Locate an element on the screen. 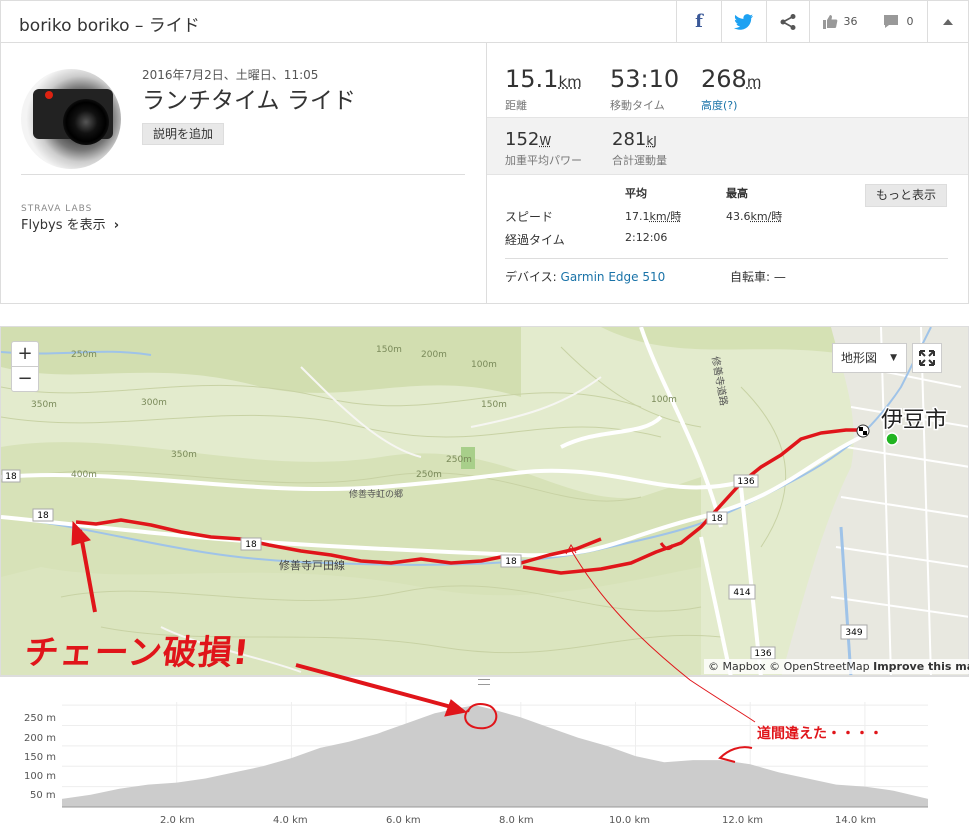  zoom-out-button: − is located at coordinates (25, 379).